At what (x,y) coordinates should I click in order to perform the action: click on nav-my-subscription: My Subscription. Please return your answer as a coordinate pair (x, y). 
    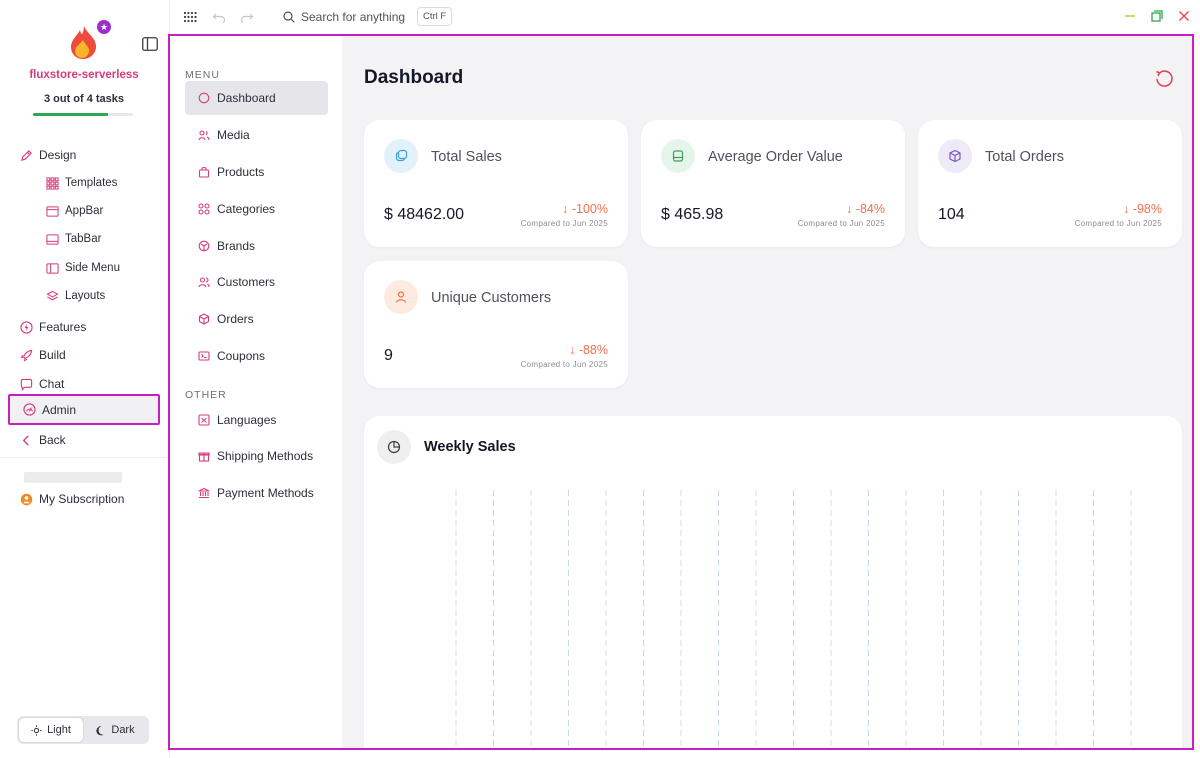
    Looking at the image, I should click on (72, 499).